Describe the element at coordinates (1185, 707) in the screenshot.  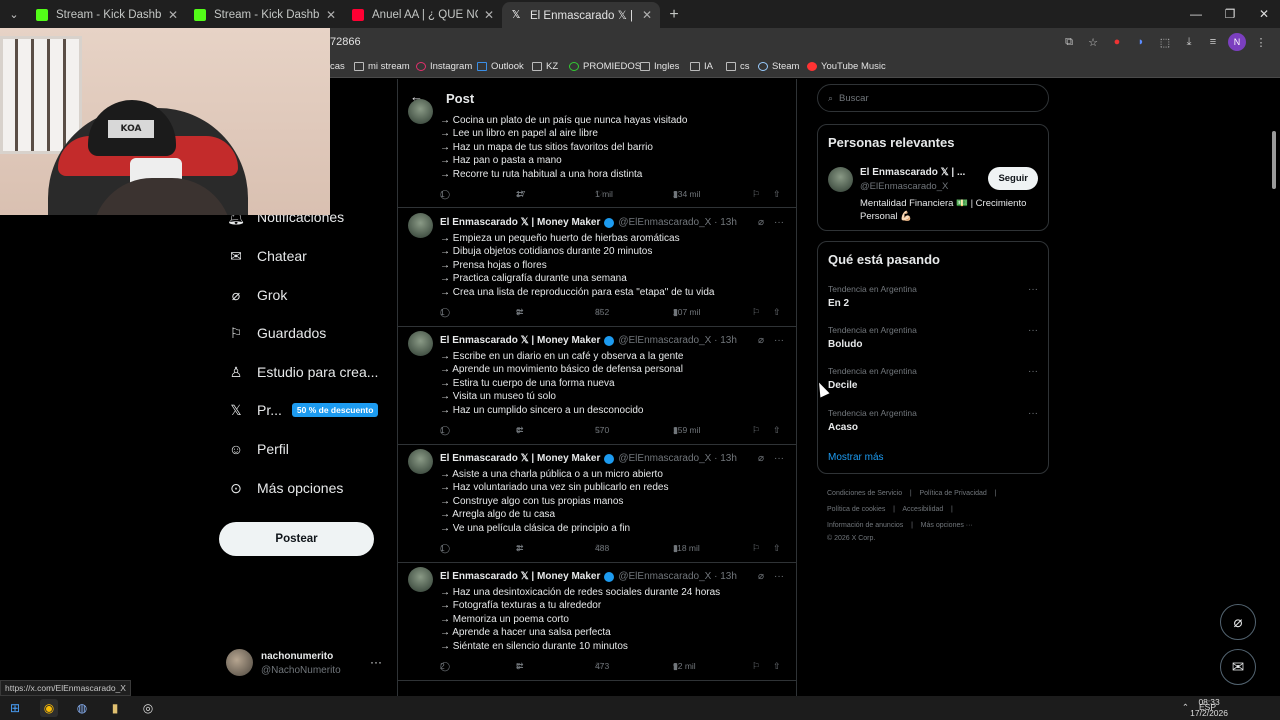
I see `tray-chevron-icon: ⌃` at that location.